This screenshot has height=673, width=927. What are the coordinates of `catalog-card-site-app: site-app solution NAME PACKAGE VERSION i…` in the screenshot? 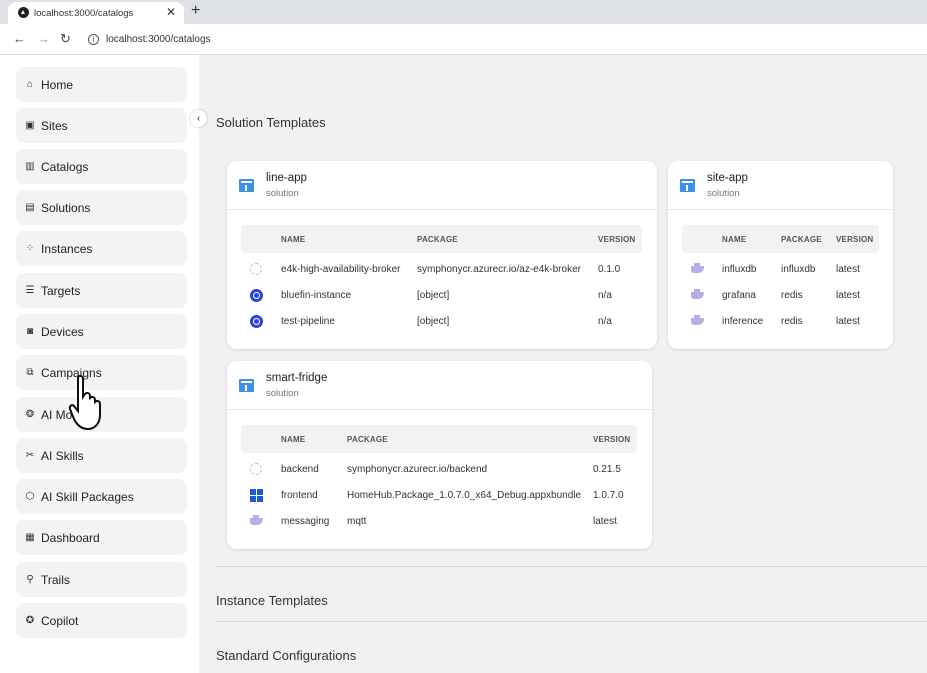 It's located at (780, 255).